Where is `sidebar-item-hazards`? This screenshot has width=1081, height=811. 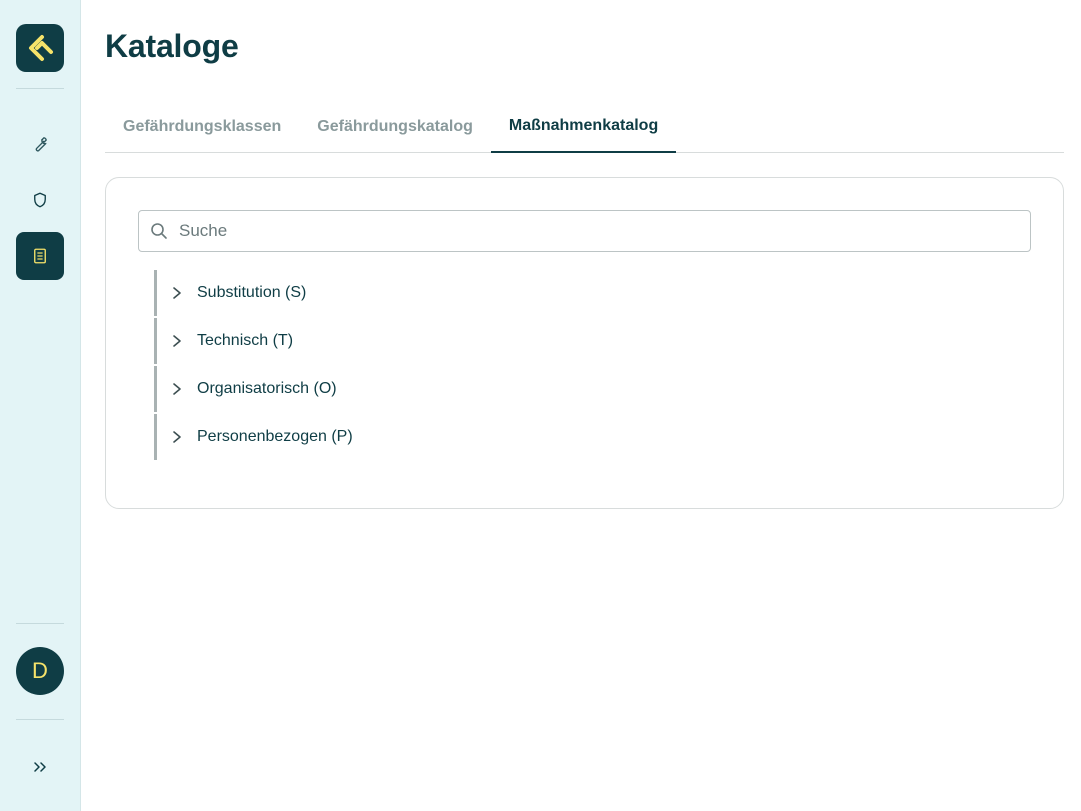
sidebar-item-hazards is located at coordinates (40, 200).